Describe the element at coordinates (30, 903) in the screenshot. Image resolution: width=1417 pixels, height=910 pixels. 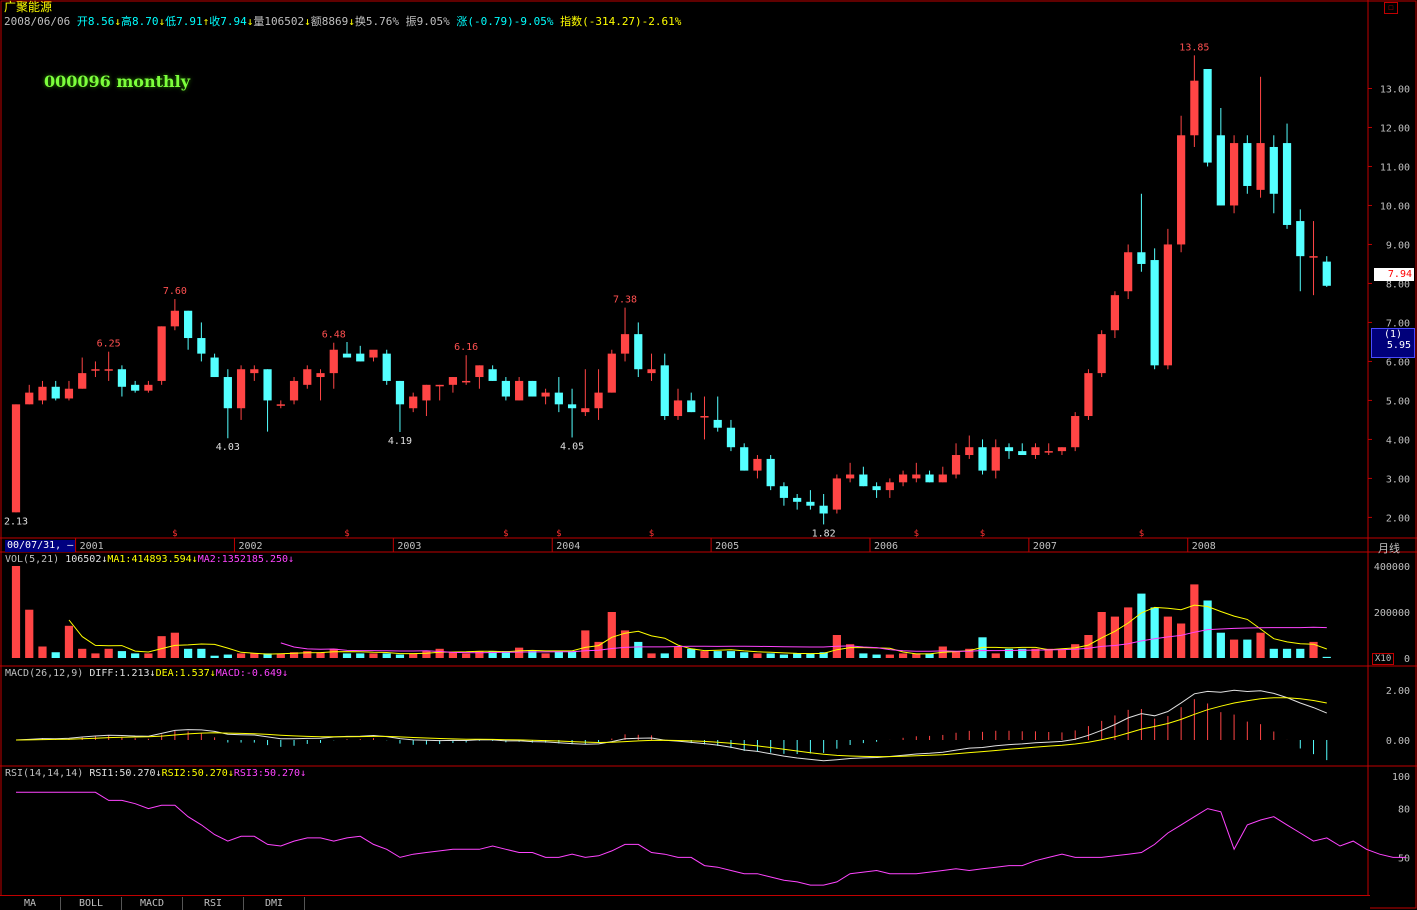
I see `tab-ma: MA` at that location.